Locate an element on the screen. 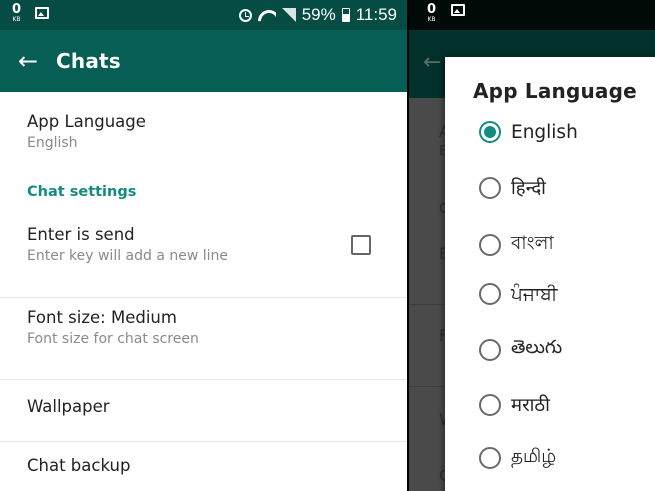 The height and width of the screenshot is (491, 655). language-option-hindi: हिन्दी is located at coordinates (512, 187).